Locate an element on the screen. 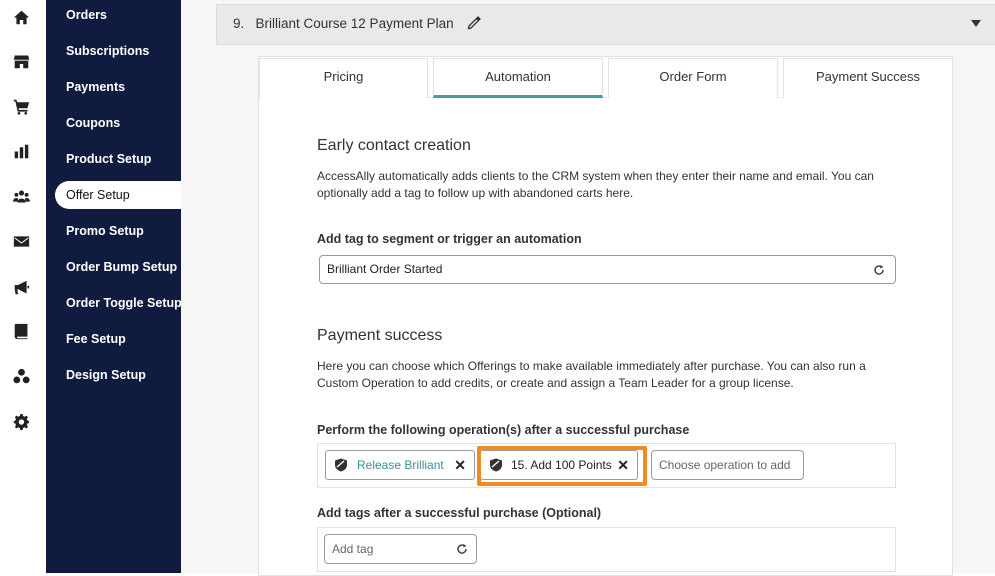 The width and height of the screenshot is (995, 576). highlight-box is located at coordinates (562, 466).